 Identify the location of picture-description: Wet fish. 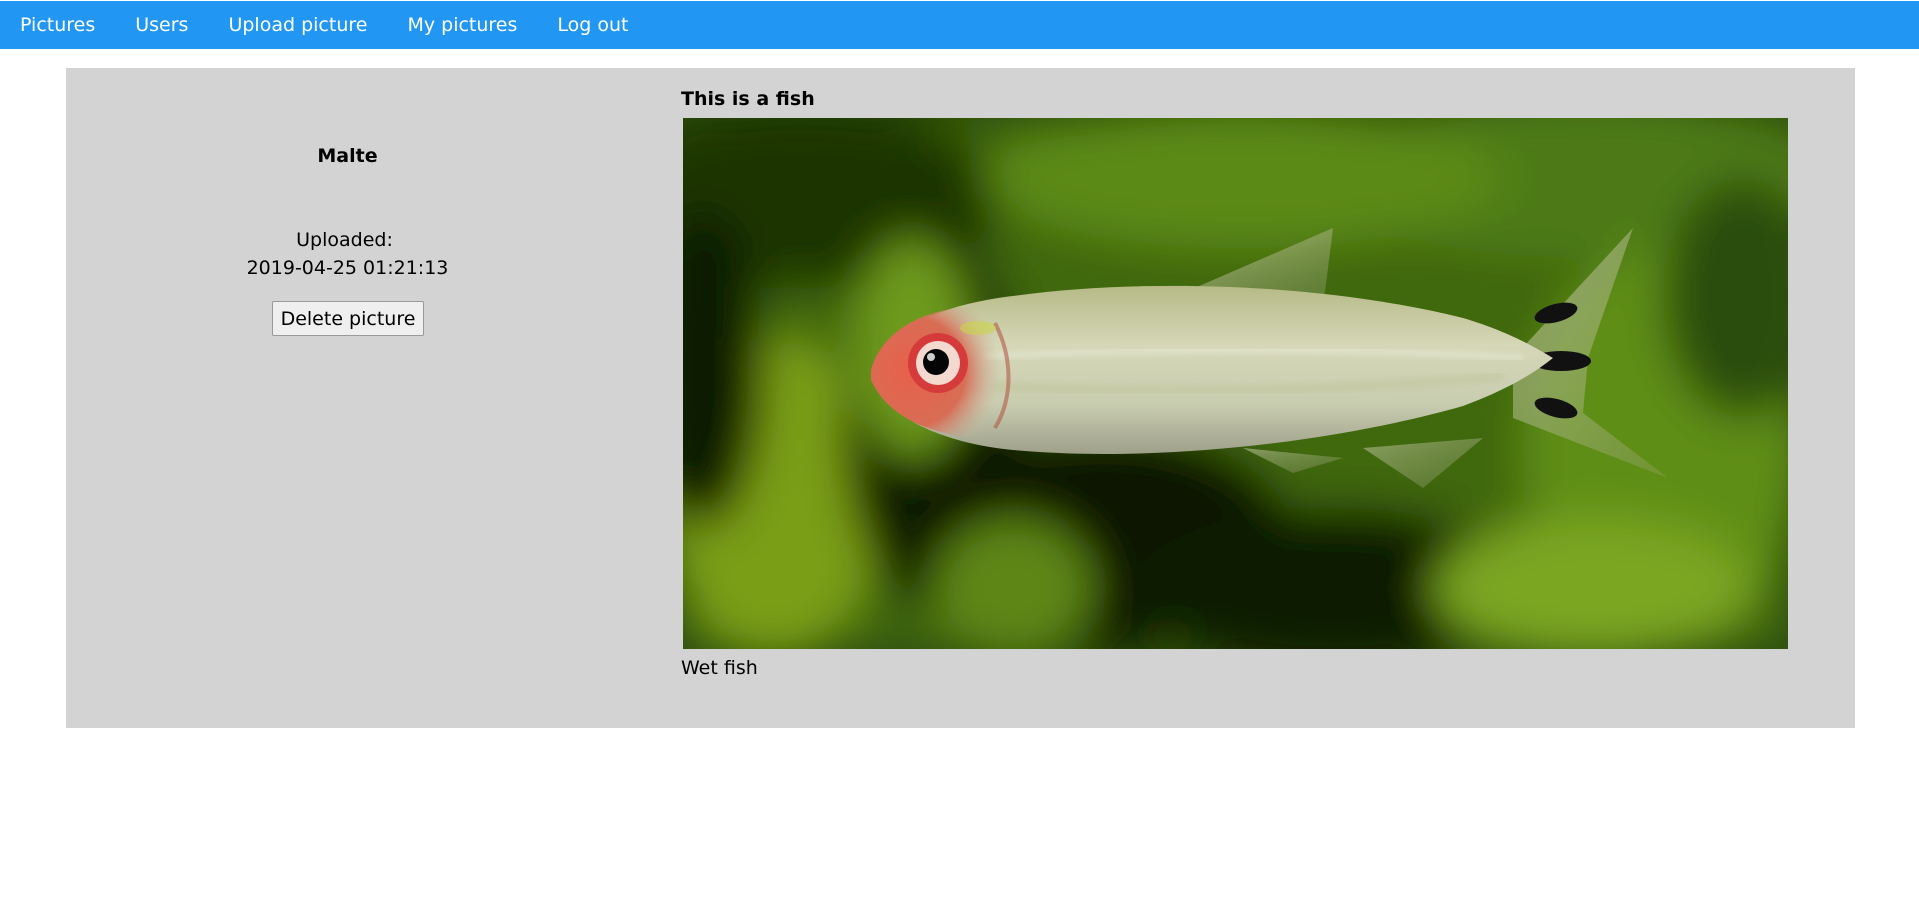
(719, 668).